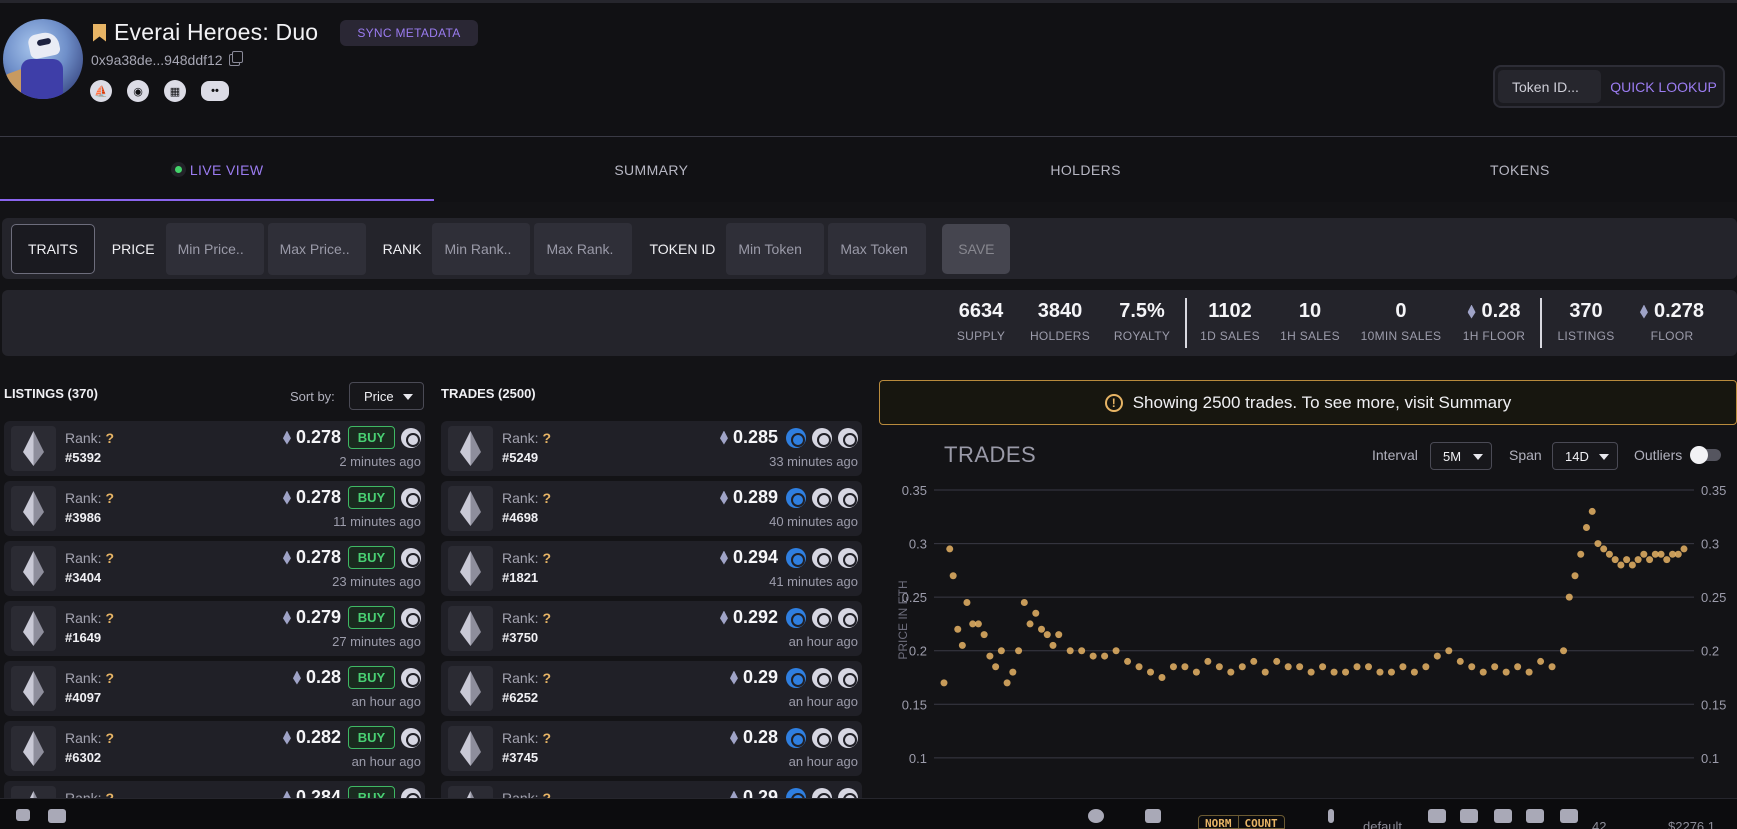 Image resolution: width=1737 pixels, height=829 pixels. Describe the element at coordinates (775, 248) in the screenshot. I see `min-token-input: Min Token` at that location.